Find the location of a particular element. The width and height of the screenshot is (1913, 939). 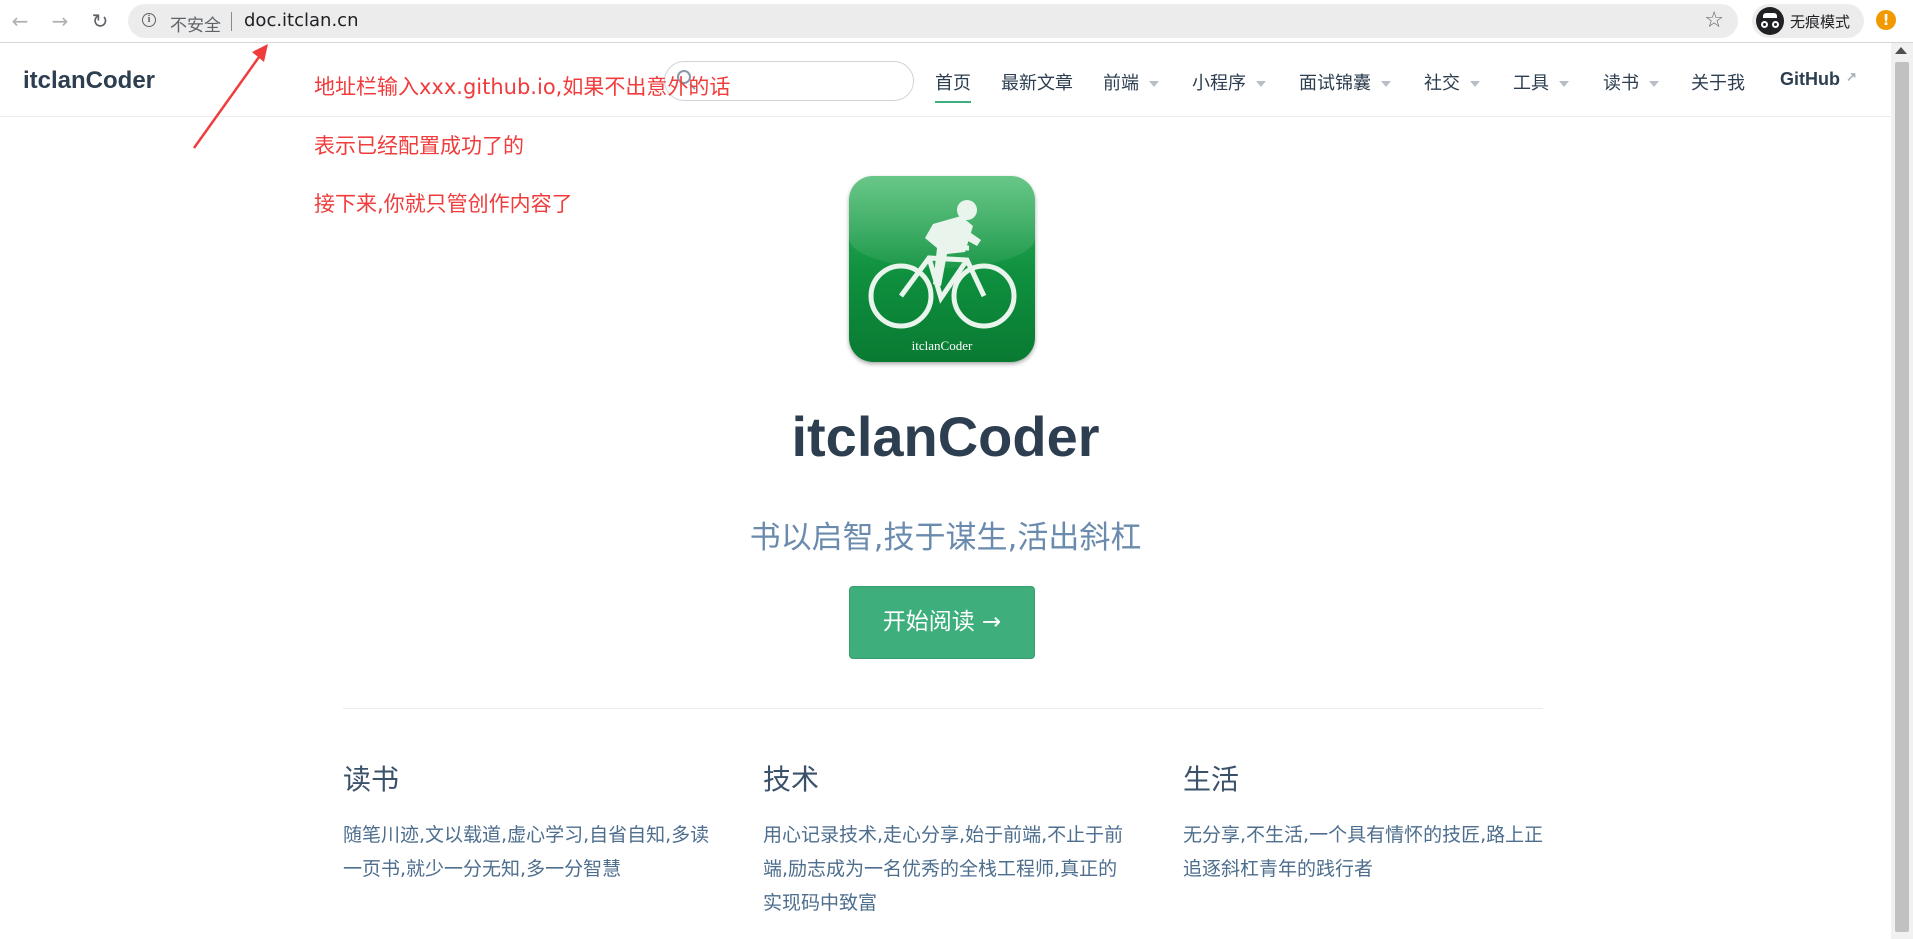

features-divider is located at coordinates (943, 708).